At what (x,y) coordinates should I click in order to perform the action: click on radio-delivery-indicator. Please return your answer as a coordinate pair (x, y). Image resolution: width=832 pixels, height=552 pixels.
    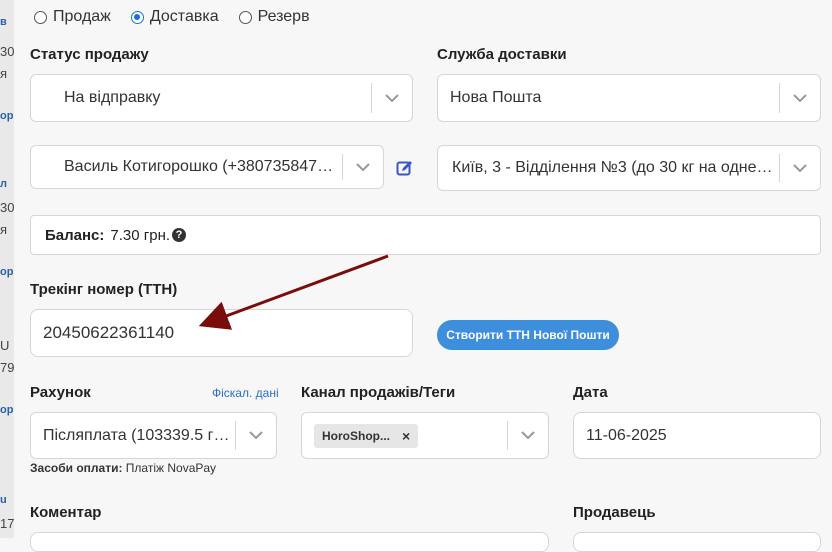
    Looking at the image, I should click on (137, 17).